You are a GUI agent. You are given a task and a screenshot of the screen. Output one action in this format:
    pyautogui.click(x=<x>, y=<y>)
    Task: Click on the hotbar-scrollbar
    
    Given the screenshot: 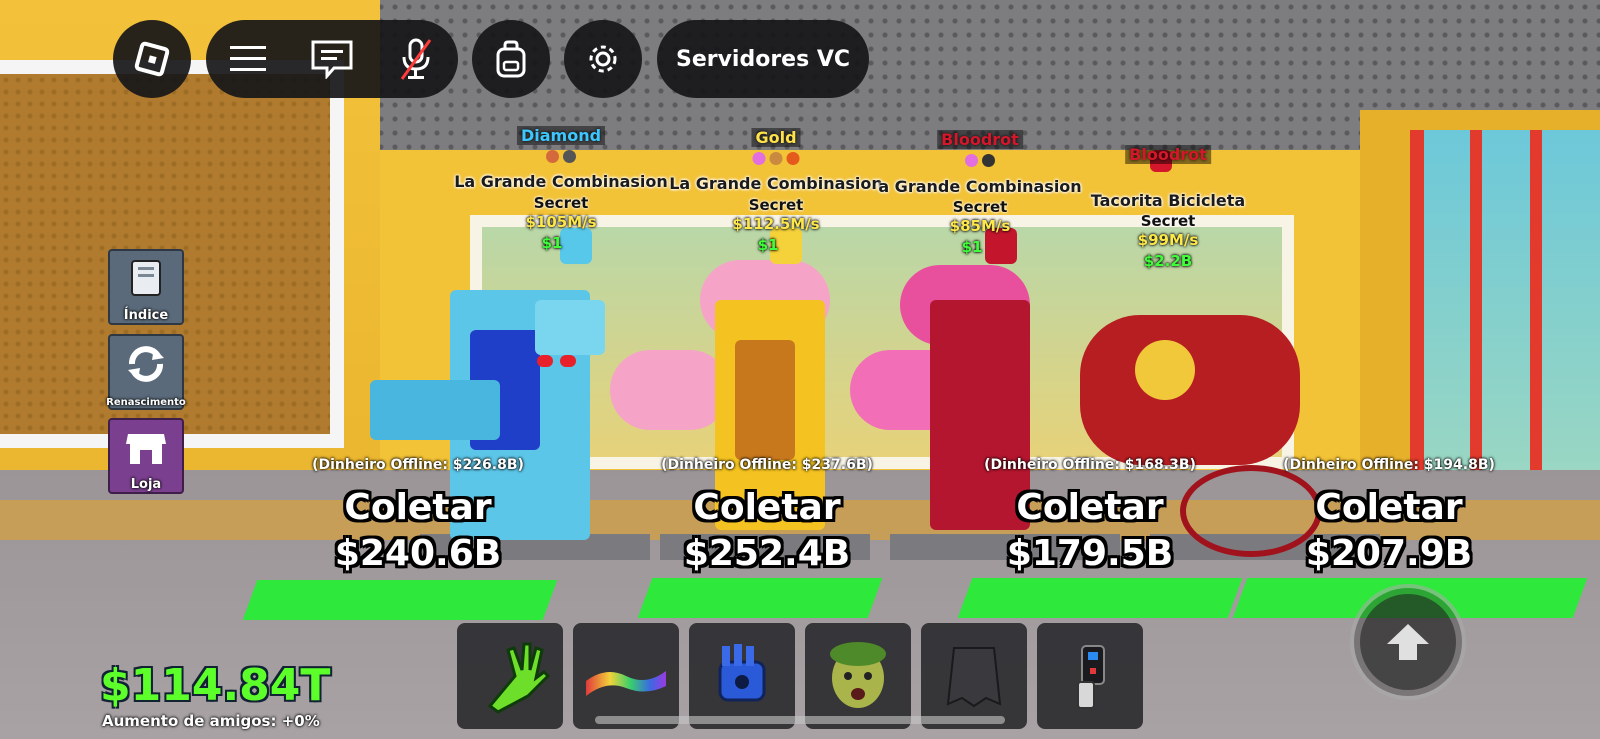 What is the action you would take?
    pyautogui.click(x=800, y=720)
    